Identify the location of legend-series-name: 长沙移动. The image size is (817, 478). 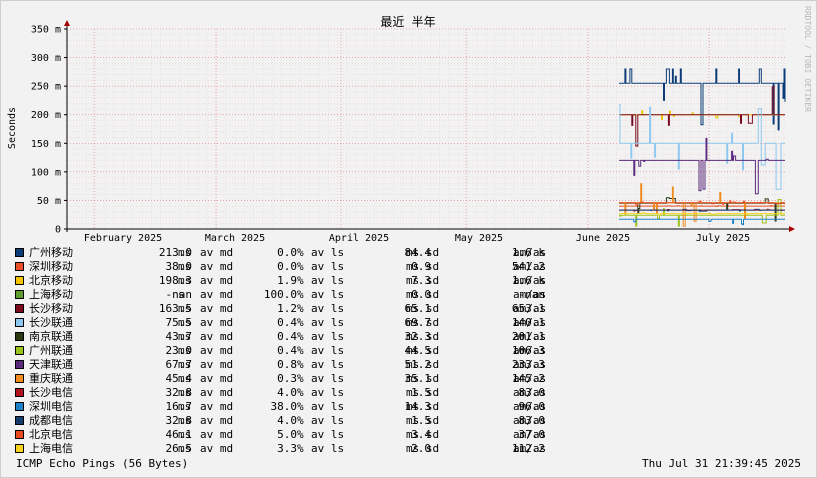
(51, 308).